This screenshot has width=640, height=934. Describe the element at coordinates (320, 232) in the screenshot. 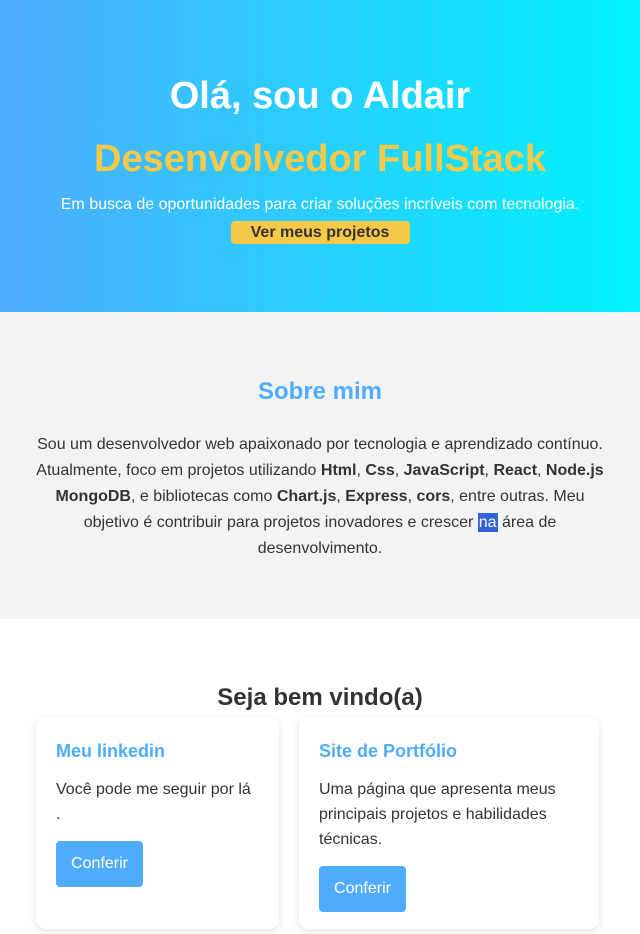

I see `view-projects-button: Ver meus projetos` at that location.